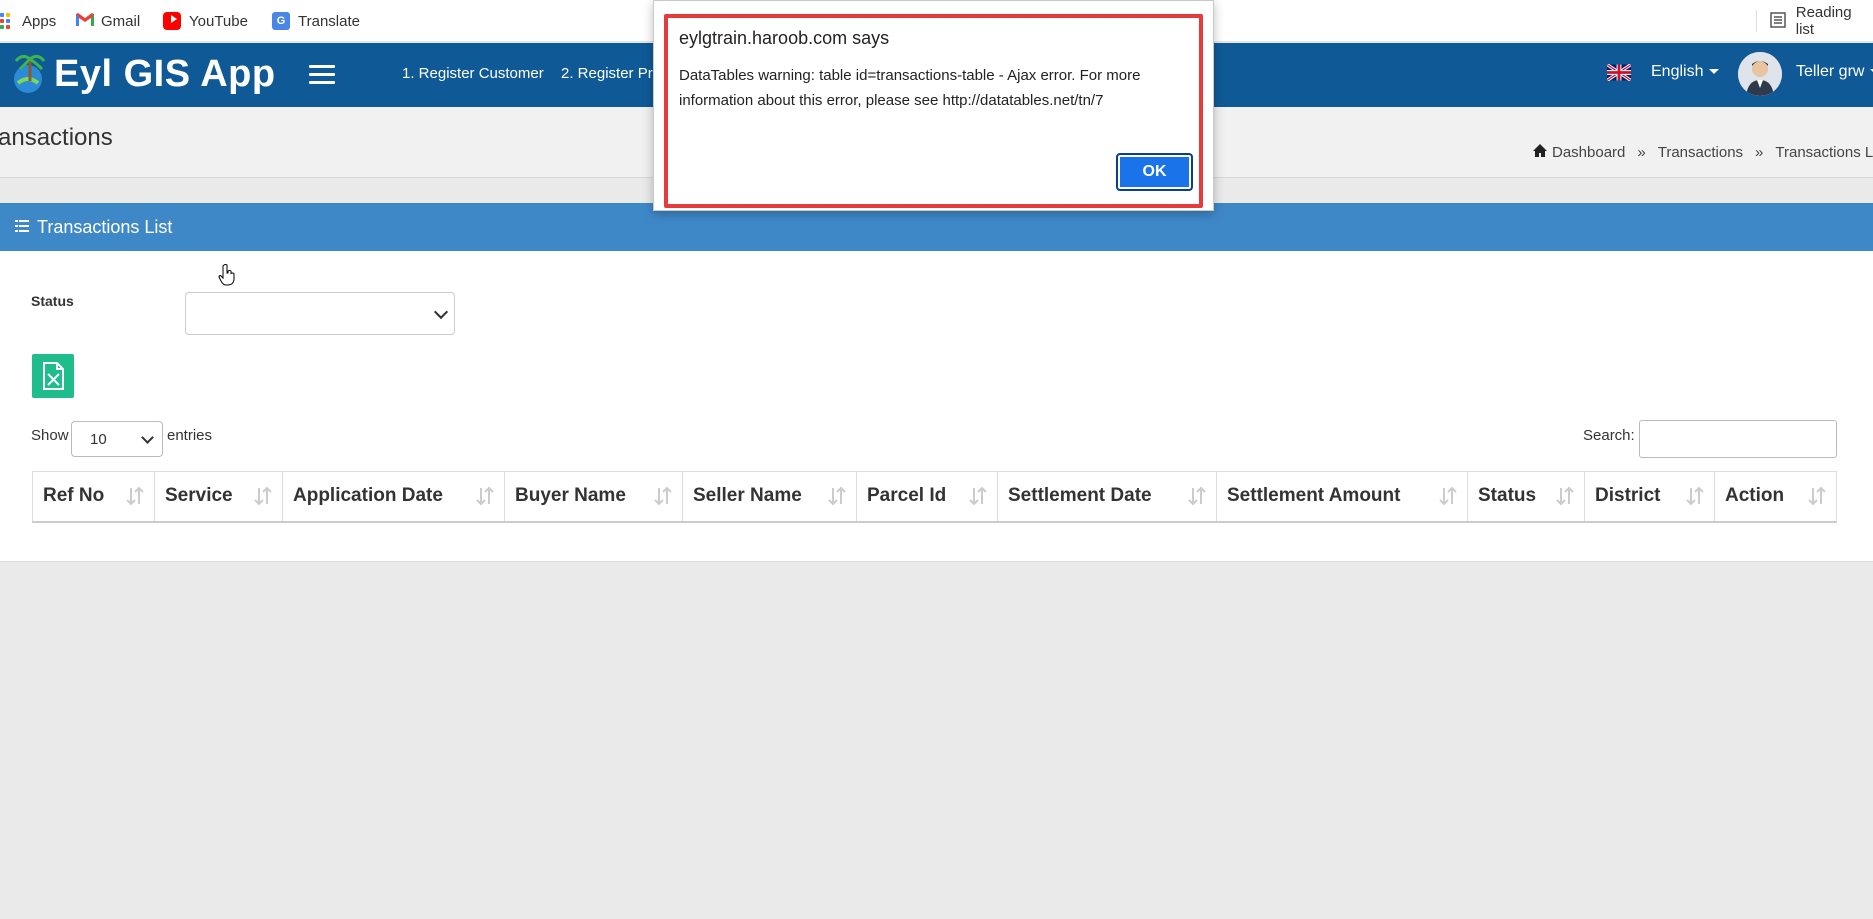  What do you see at coordinates (1677, 71) in the screenshot?
I see `language-label: English` at bounding box center [1677, 71].